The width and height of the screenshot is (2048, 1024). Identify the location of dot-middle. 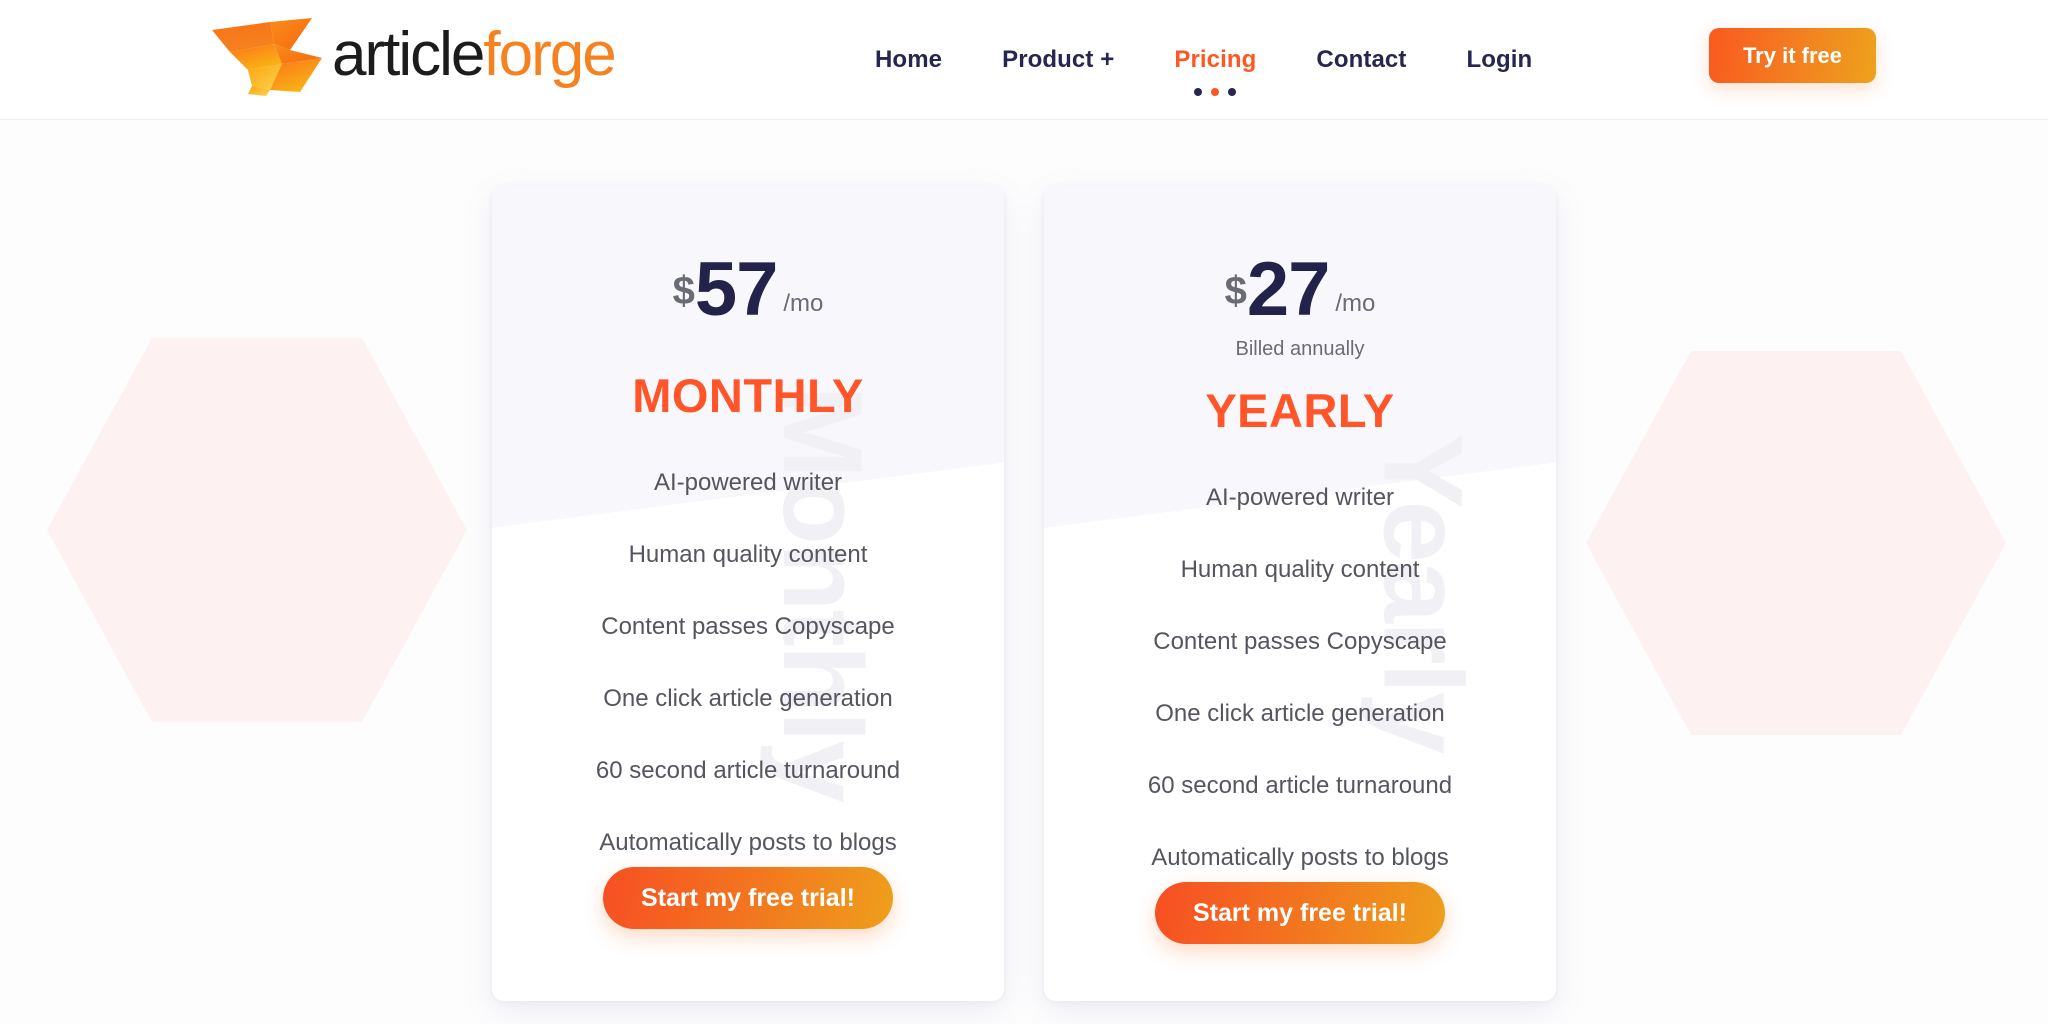
(1215, 92).